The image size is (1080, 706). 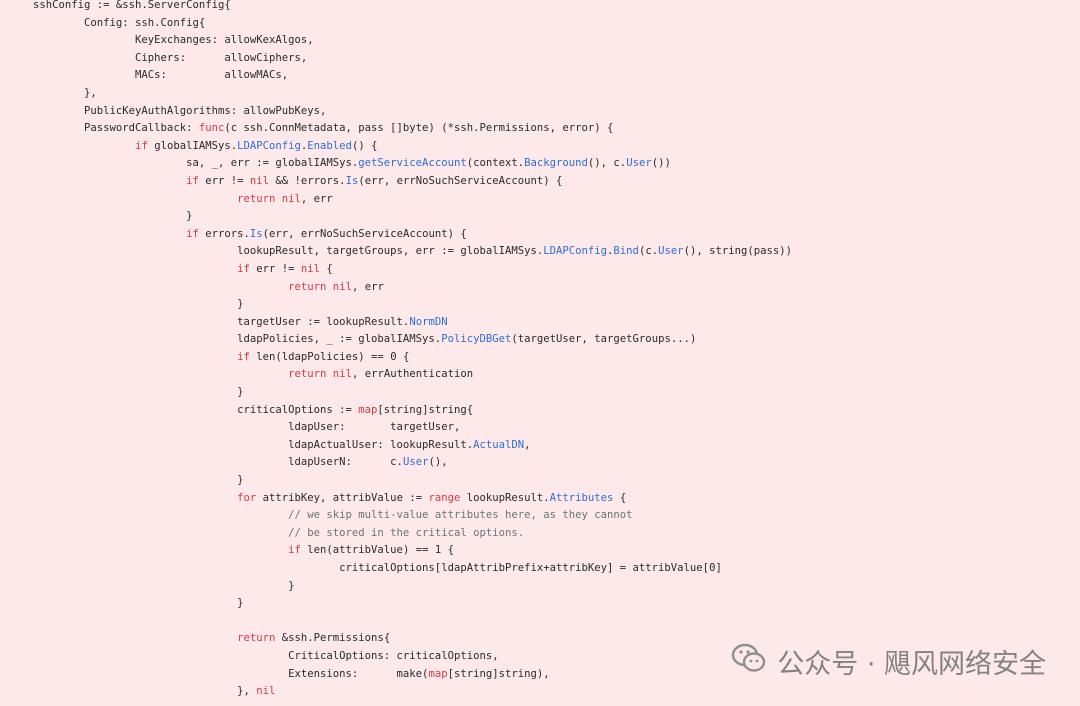 What do you see at coordinates (211, 128) in the screenshot?
I see `code-token: func` at bounding box center [211, 128].